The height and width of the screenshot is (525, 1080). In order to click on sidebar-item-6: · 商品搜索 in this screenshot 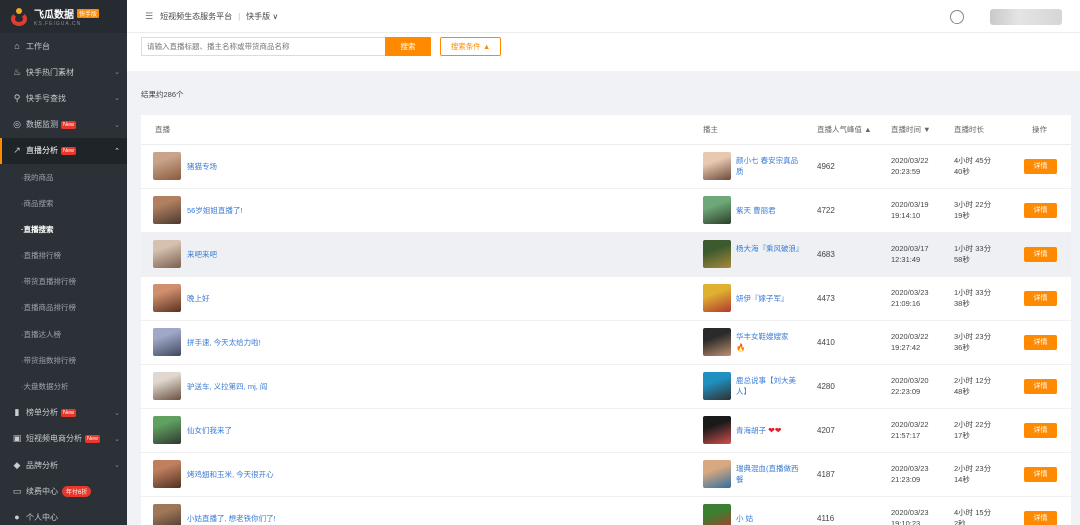, I will do `click(63, 203)`.